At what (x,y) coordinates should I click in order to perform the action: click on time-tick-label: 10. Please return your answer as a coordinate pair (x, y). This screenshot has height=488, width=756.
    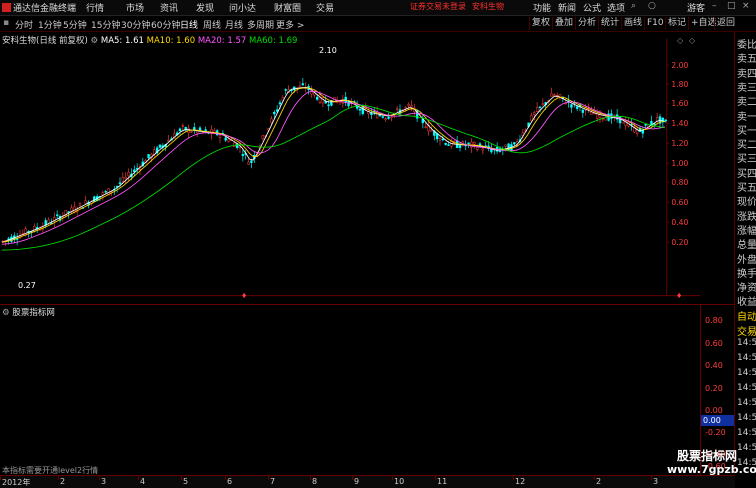
    Looking at the image, I should click on (399, 481).